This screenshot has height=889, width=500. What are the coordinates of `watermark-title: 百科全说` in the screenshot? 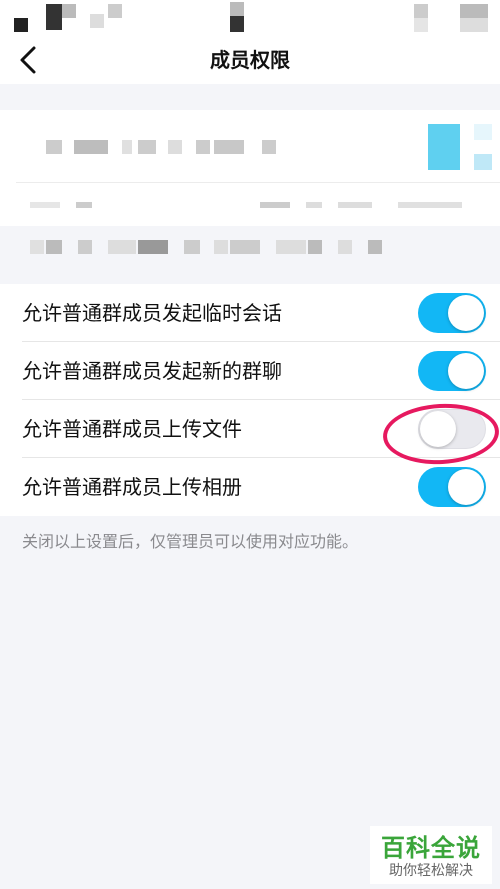 It's located at (431, 848).